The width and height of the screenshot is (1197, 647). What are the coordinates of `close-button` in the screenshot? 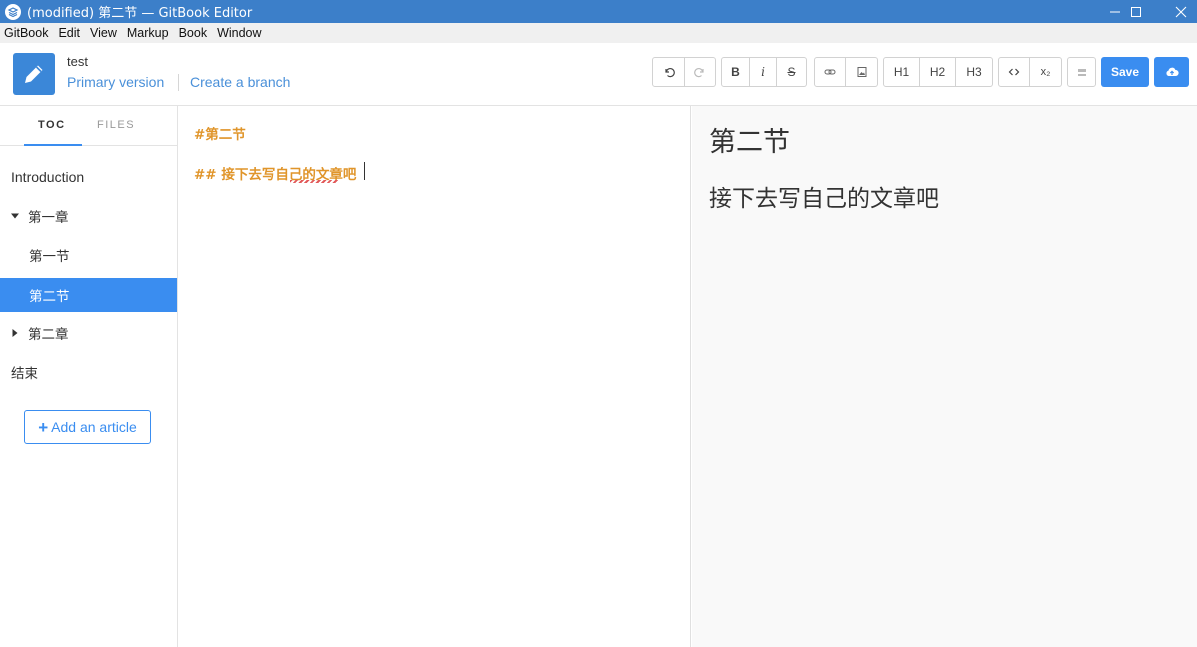 It's located at (1179, 11).